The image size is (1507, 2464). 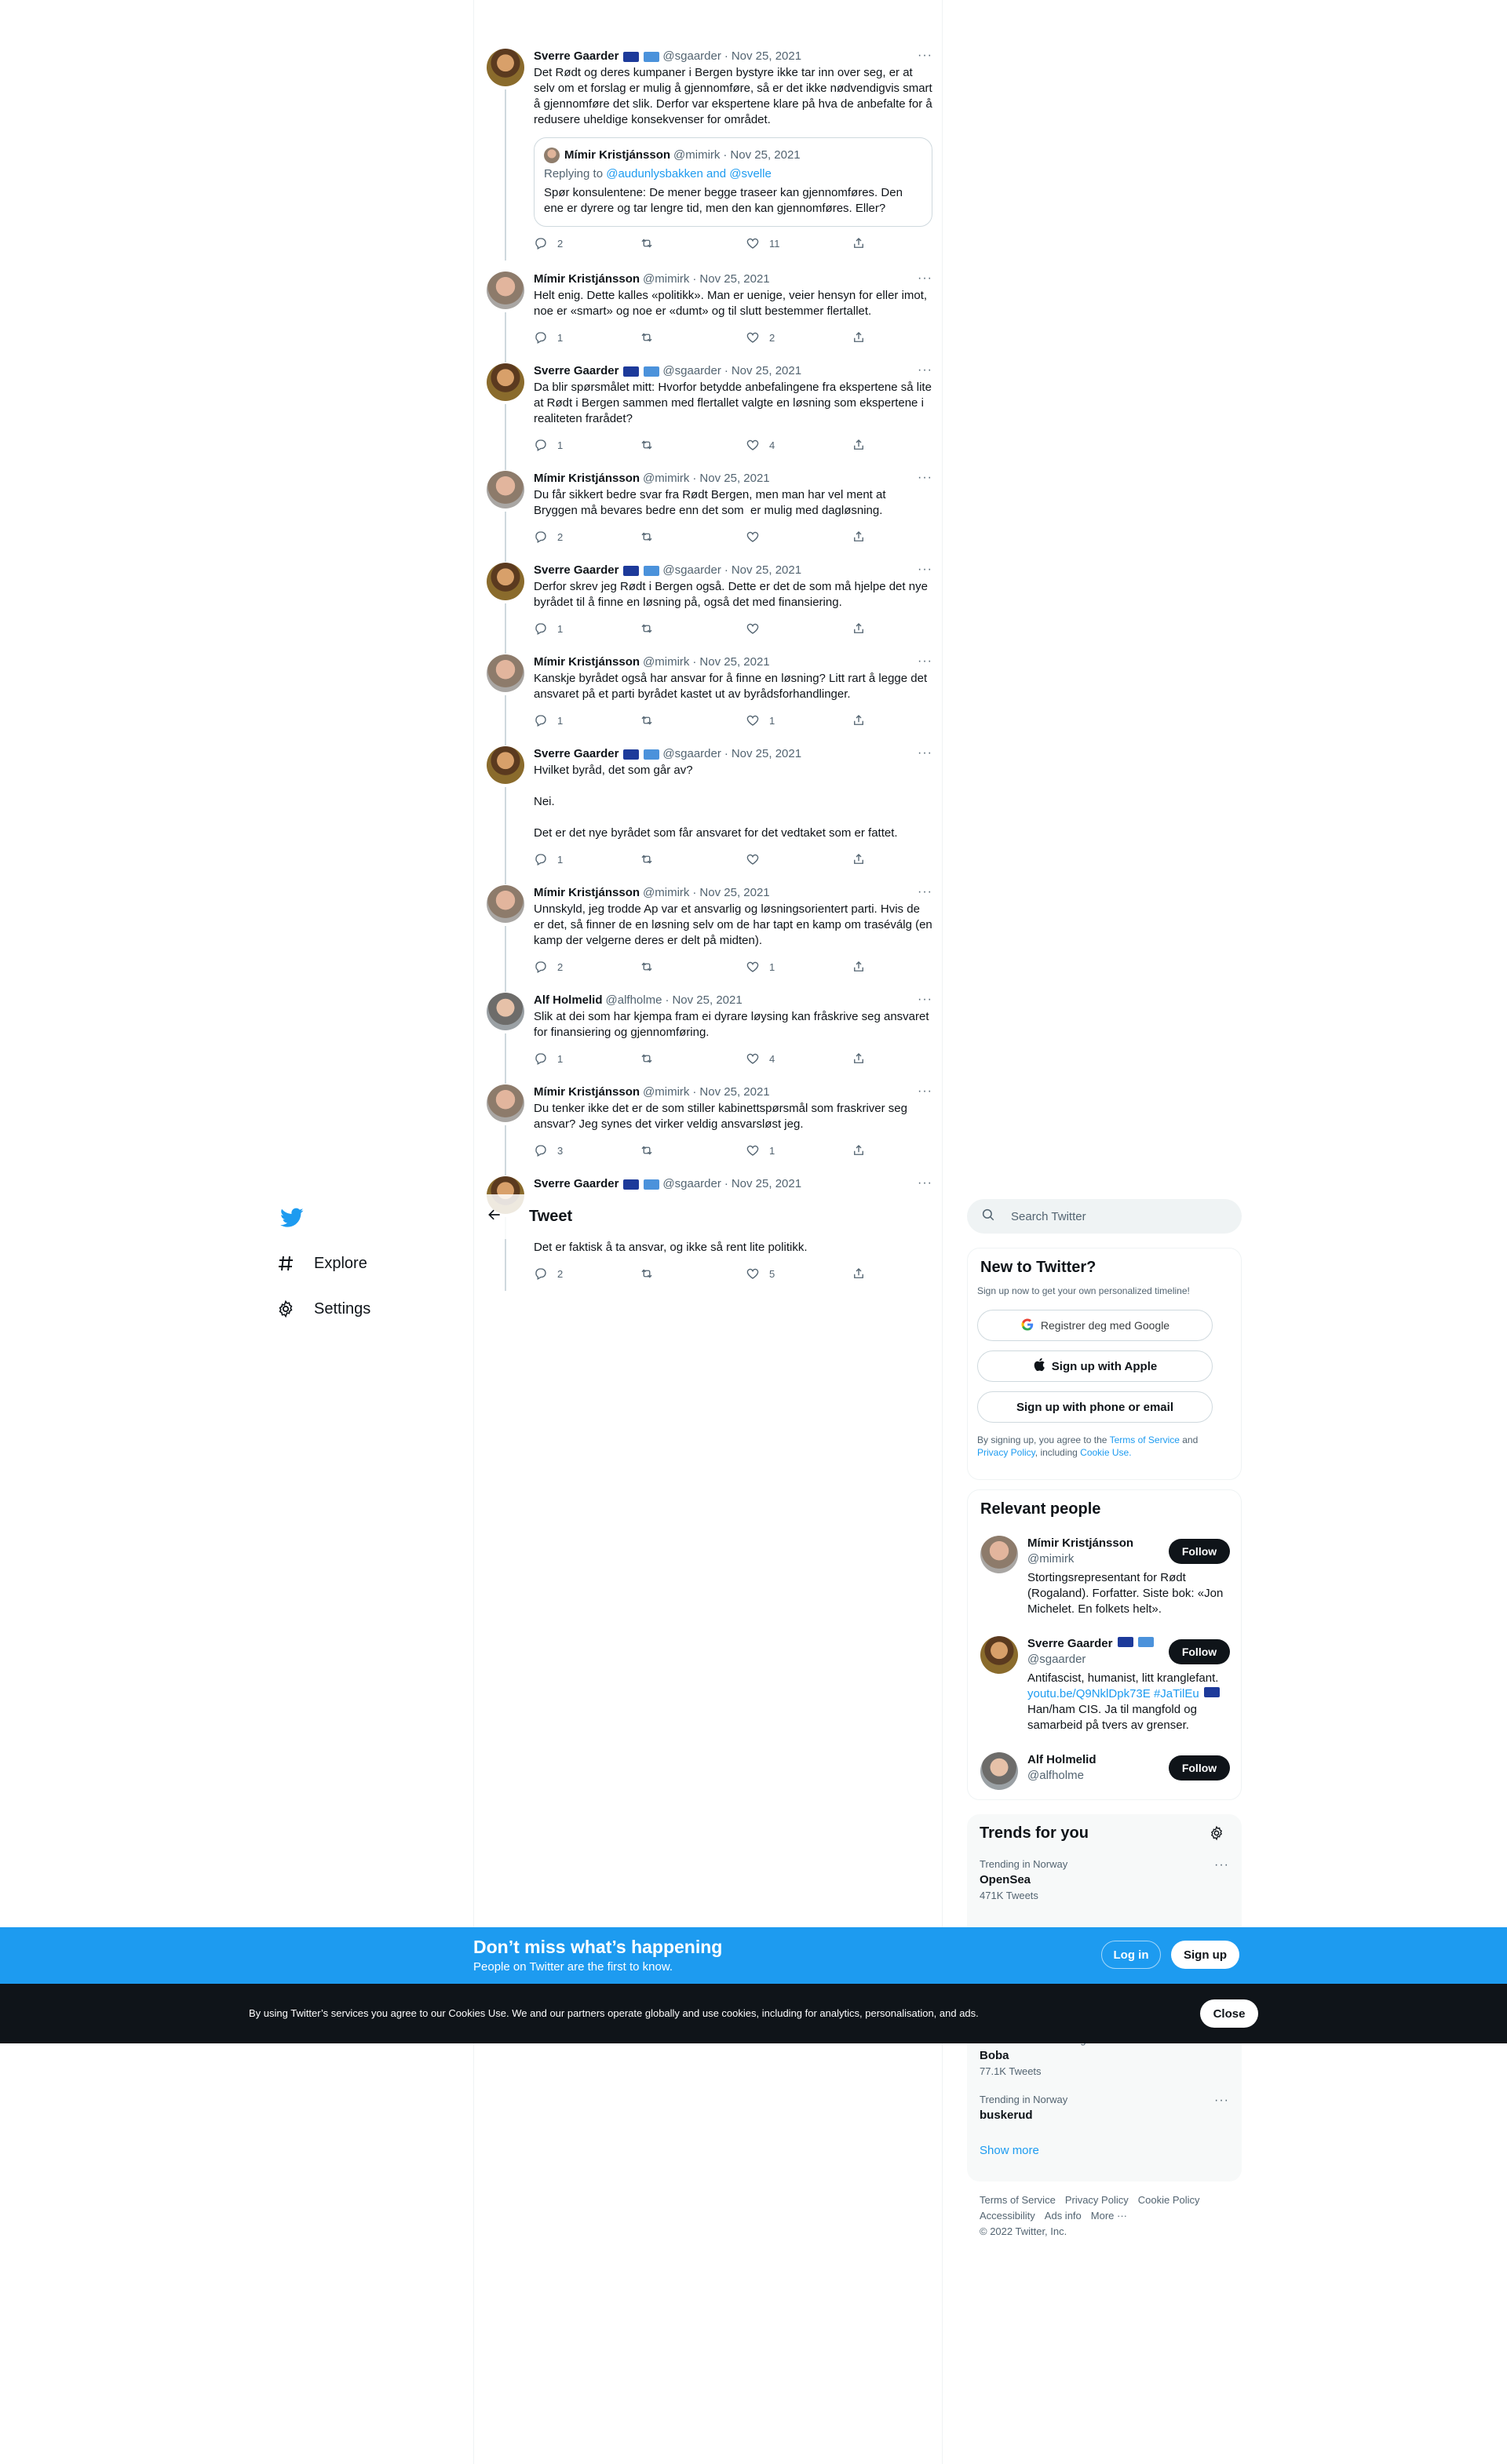 What do you see at coordinates (1069, 1644) in the screenshot?
I see `person-name: Sverre Gaarder` at bounding box center [1069, 1644].